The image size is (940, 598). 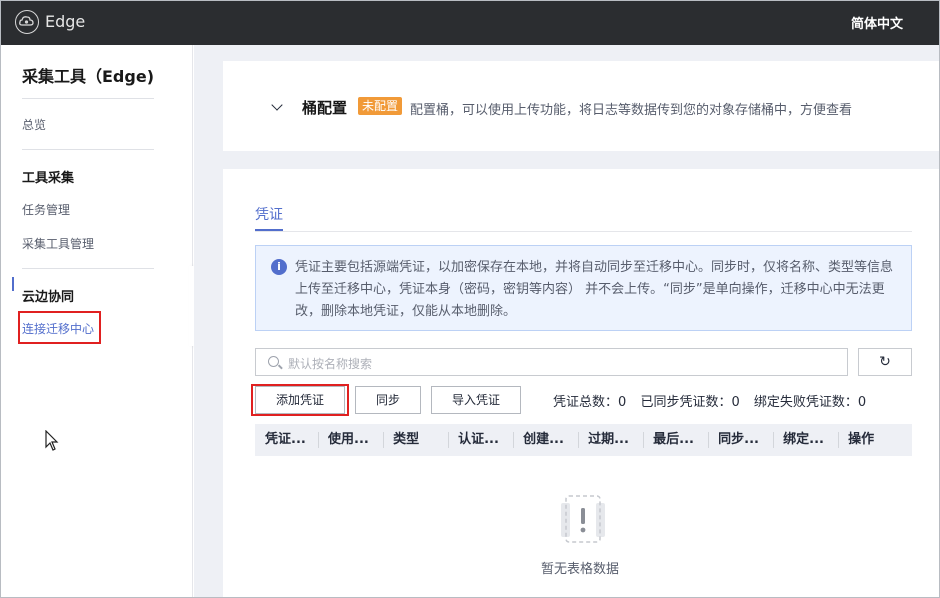 What do you see at coordinates (34, 124) in the screenshot?
I see `sidebar-item-overview: 总览` at bounding box center [34, 124].